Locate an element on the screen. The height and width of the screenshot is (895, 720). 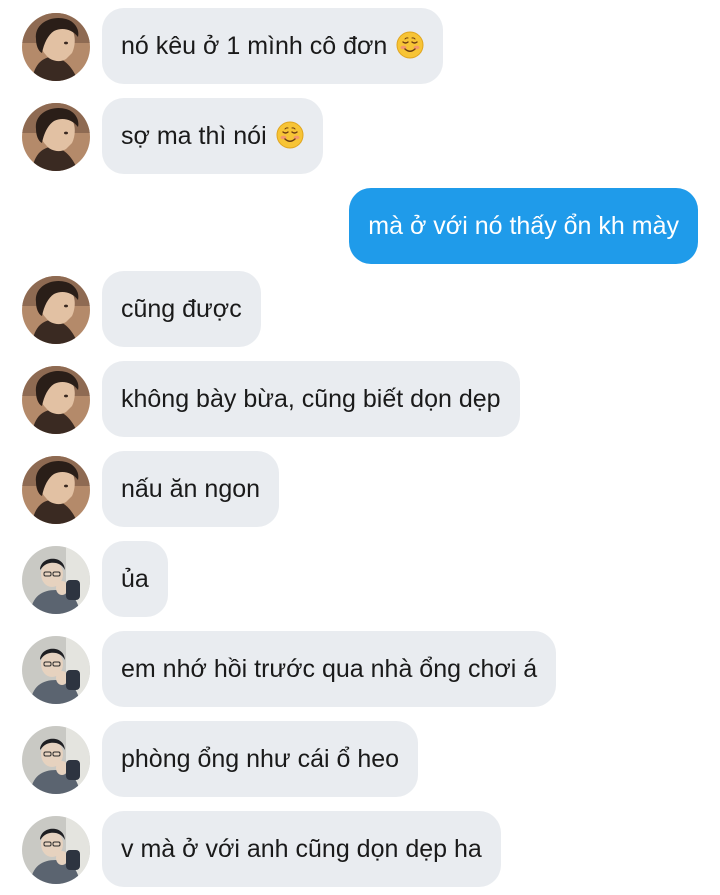
message-bubble-incoming: nó kêu ở 1 mình cô đơn is located at coordinates (273, 46).